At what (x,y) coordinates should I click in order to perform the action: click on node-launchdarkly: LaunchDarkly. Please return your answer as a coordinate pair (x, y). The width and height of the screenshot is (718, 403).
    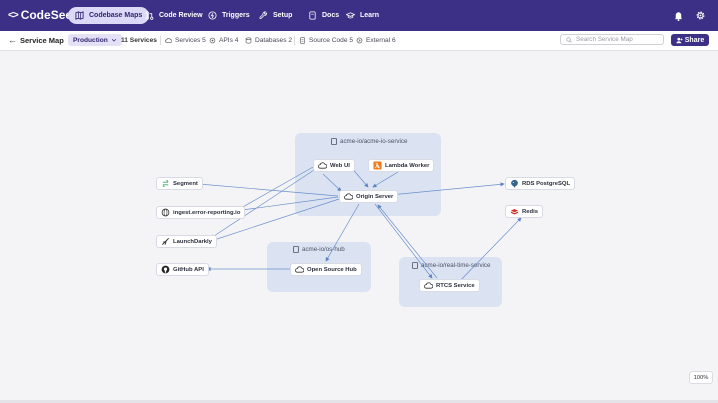
    Looking at the image, I should click on (186, 241).